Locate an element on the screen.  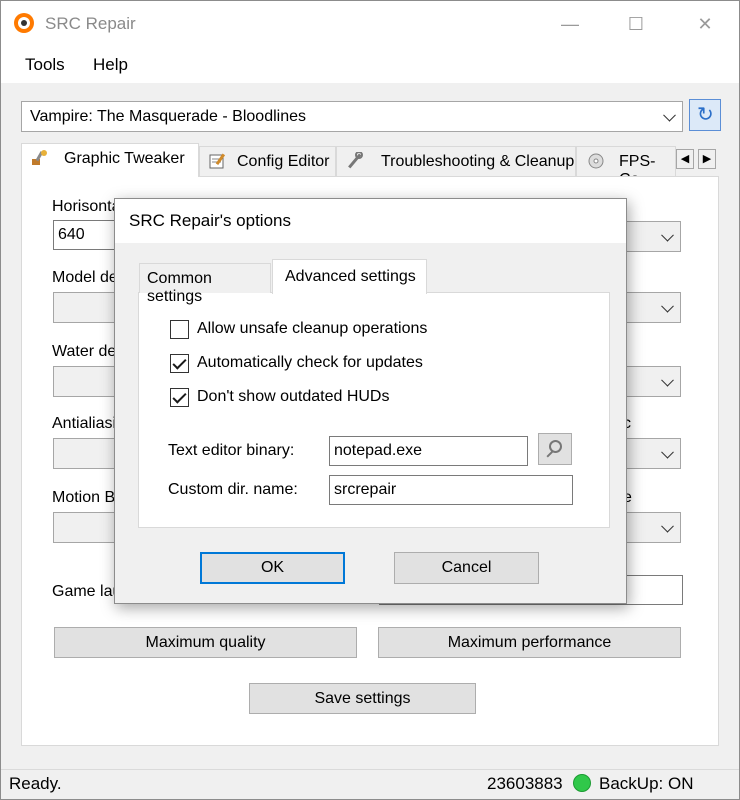
close-button: ✕ is located at coordinates (705, 24).